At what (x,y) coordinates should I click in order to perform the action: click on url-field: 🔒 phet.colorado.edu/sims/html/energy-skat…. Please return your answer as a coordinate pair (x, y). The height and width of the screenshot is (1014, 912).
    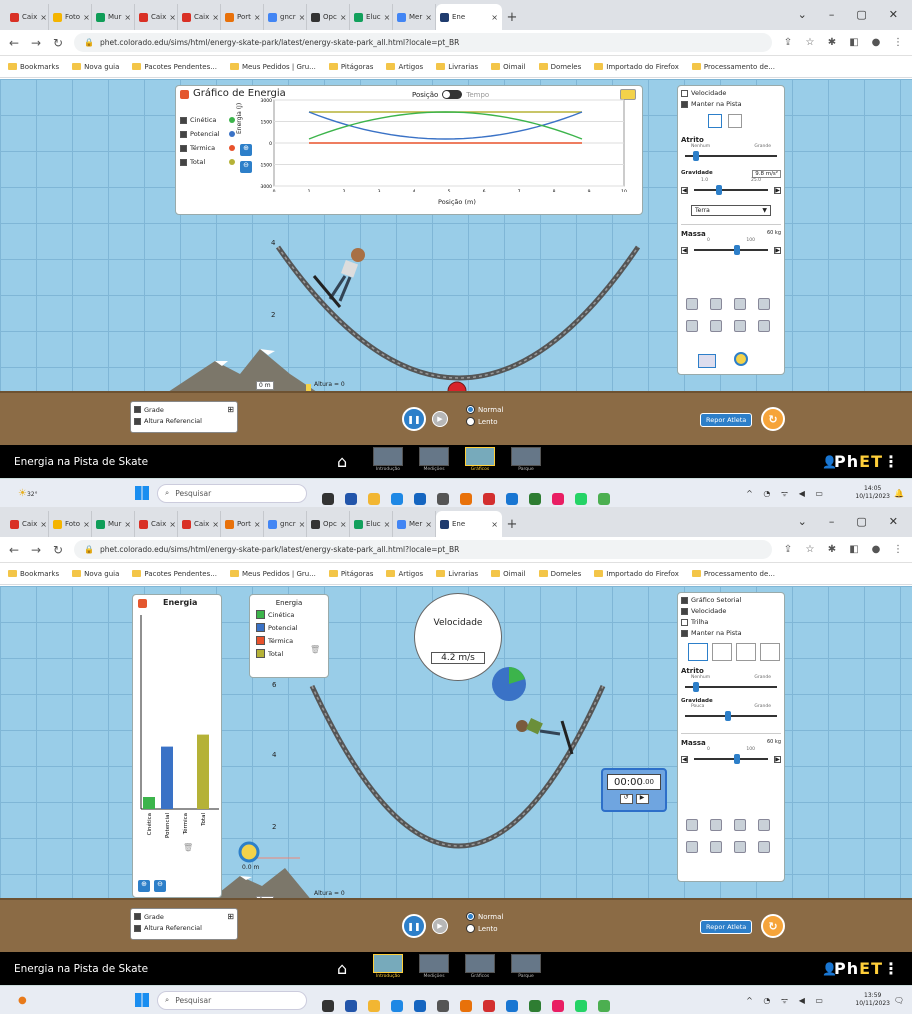
    Looking at the image, I should click on (423, 42).